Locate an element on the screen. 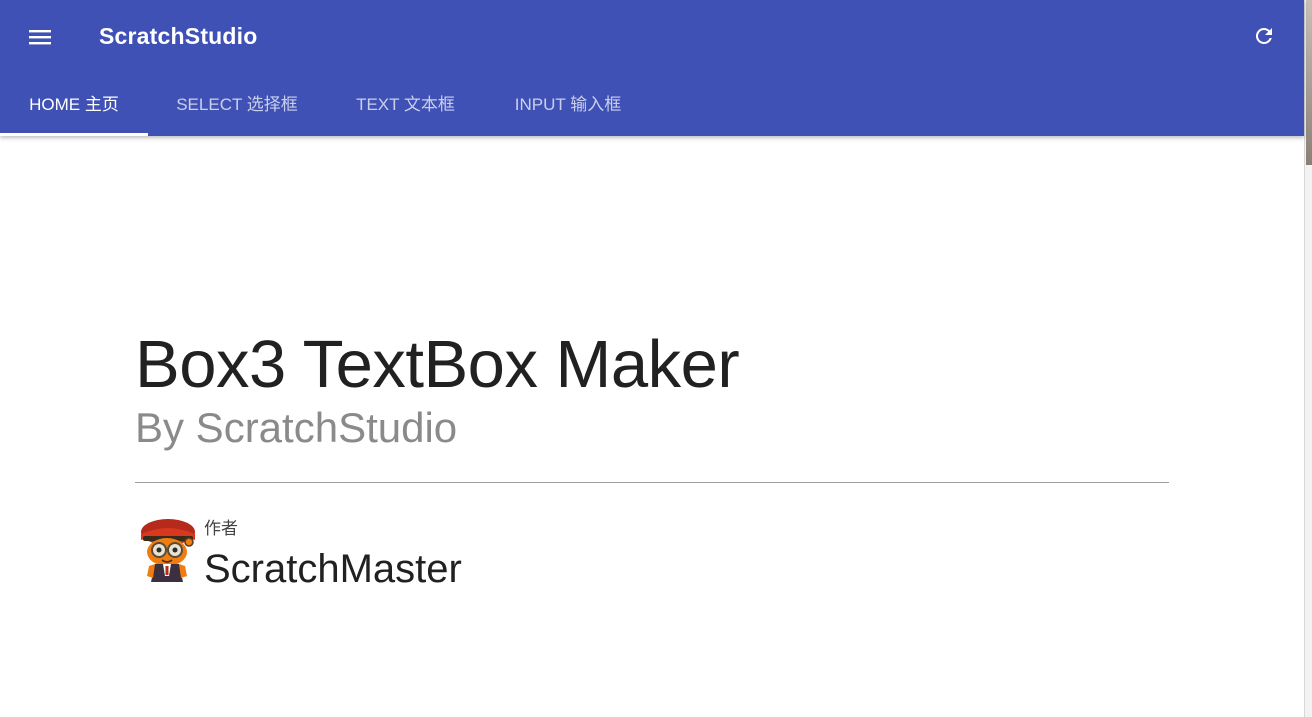  menu-button is located at coordinates (39, 37).